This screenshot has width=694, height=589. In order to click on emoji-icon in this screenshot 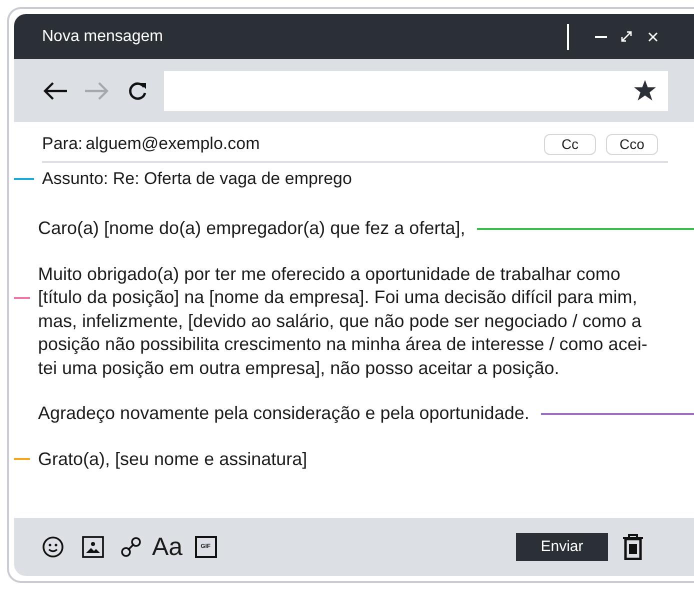, I will do `click(53, 547)`.